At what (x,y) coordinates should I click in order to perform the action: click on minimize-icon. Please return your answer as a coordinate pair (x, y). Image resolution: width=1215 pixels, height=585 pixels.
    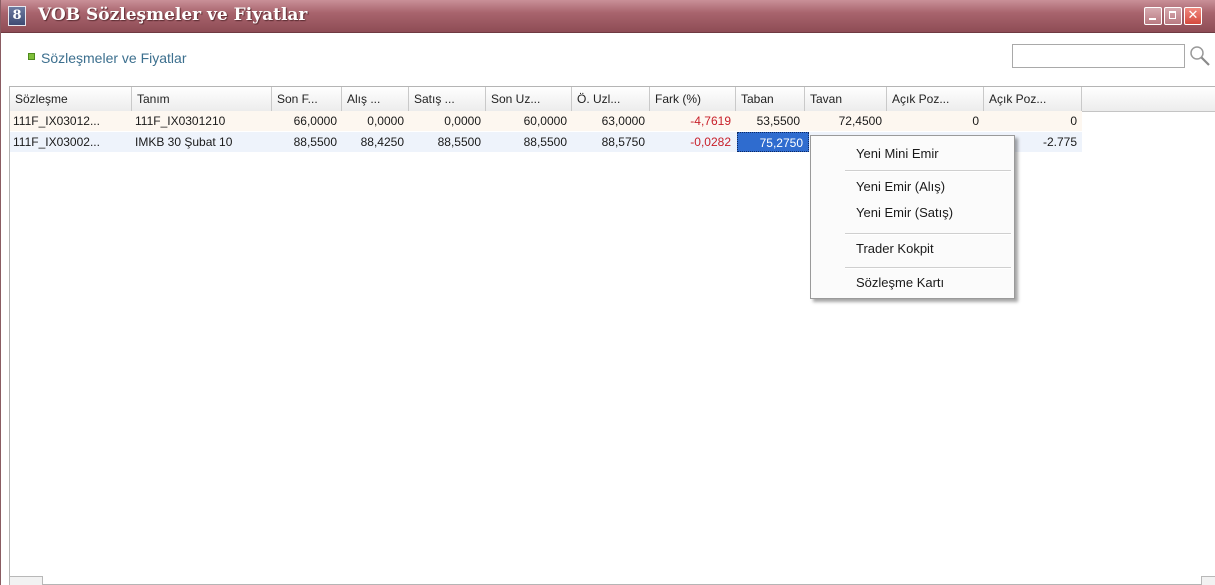
    Looking at the image, I should click on (1153, 16).